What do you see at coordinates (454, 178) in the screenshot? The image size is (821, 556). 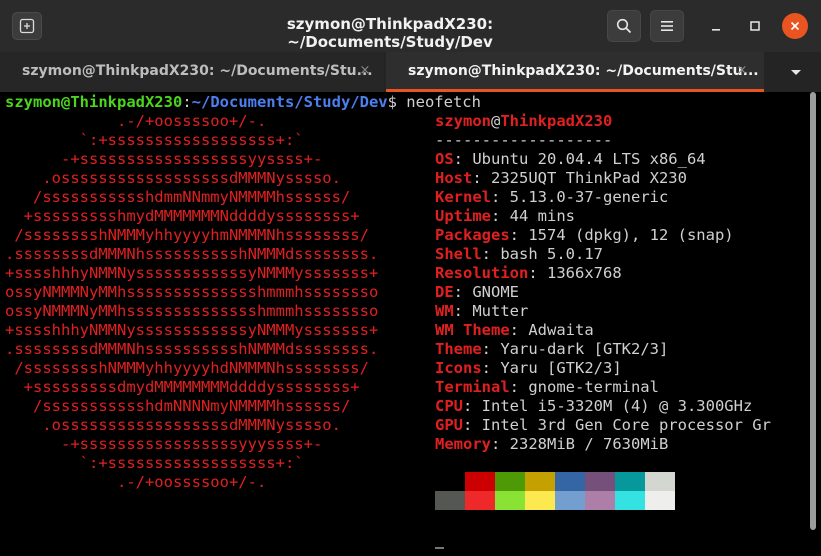 I see `info-key: Host` at bounding box center [454, 178].